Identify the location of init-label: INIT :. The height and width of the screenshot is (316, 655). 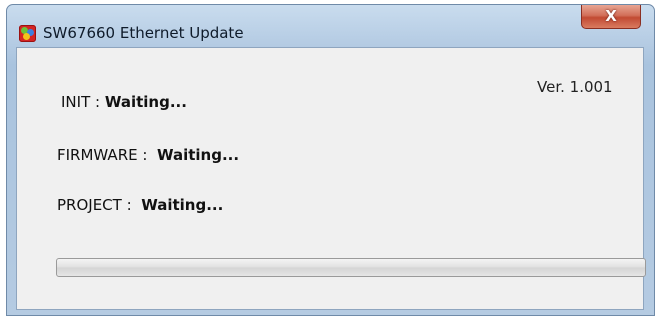
(83, 102).